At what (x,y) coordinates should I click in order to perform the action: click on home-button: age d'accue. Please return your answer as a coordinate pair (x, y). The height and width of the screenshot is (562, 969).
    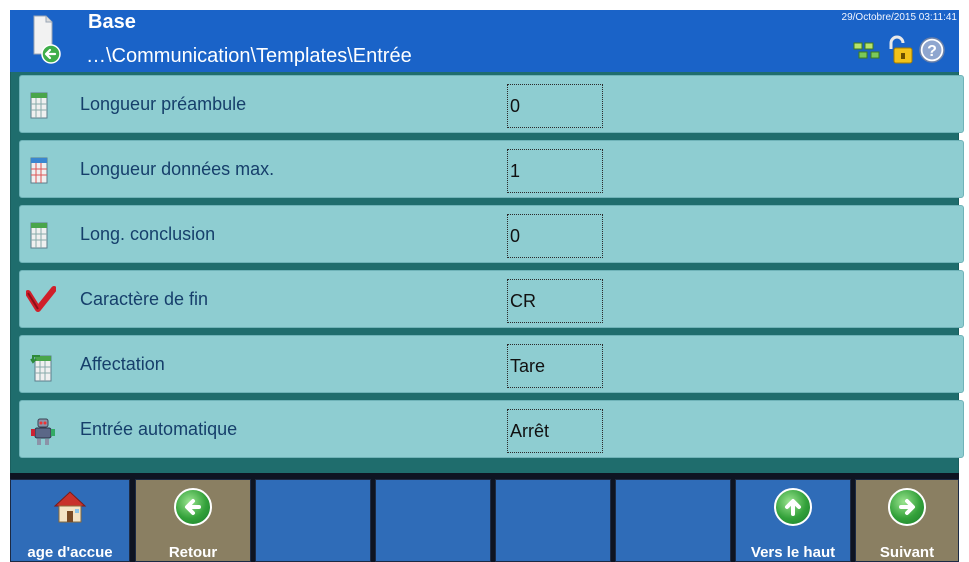
    Looking at the image, I should click on (70, 520).